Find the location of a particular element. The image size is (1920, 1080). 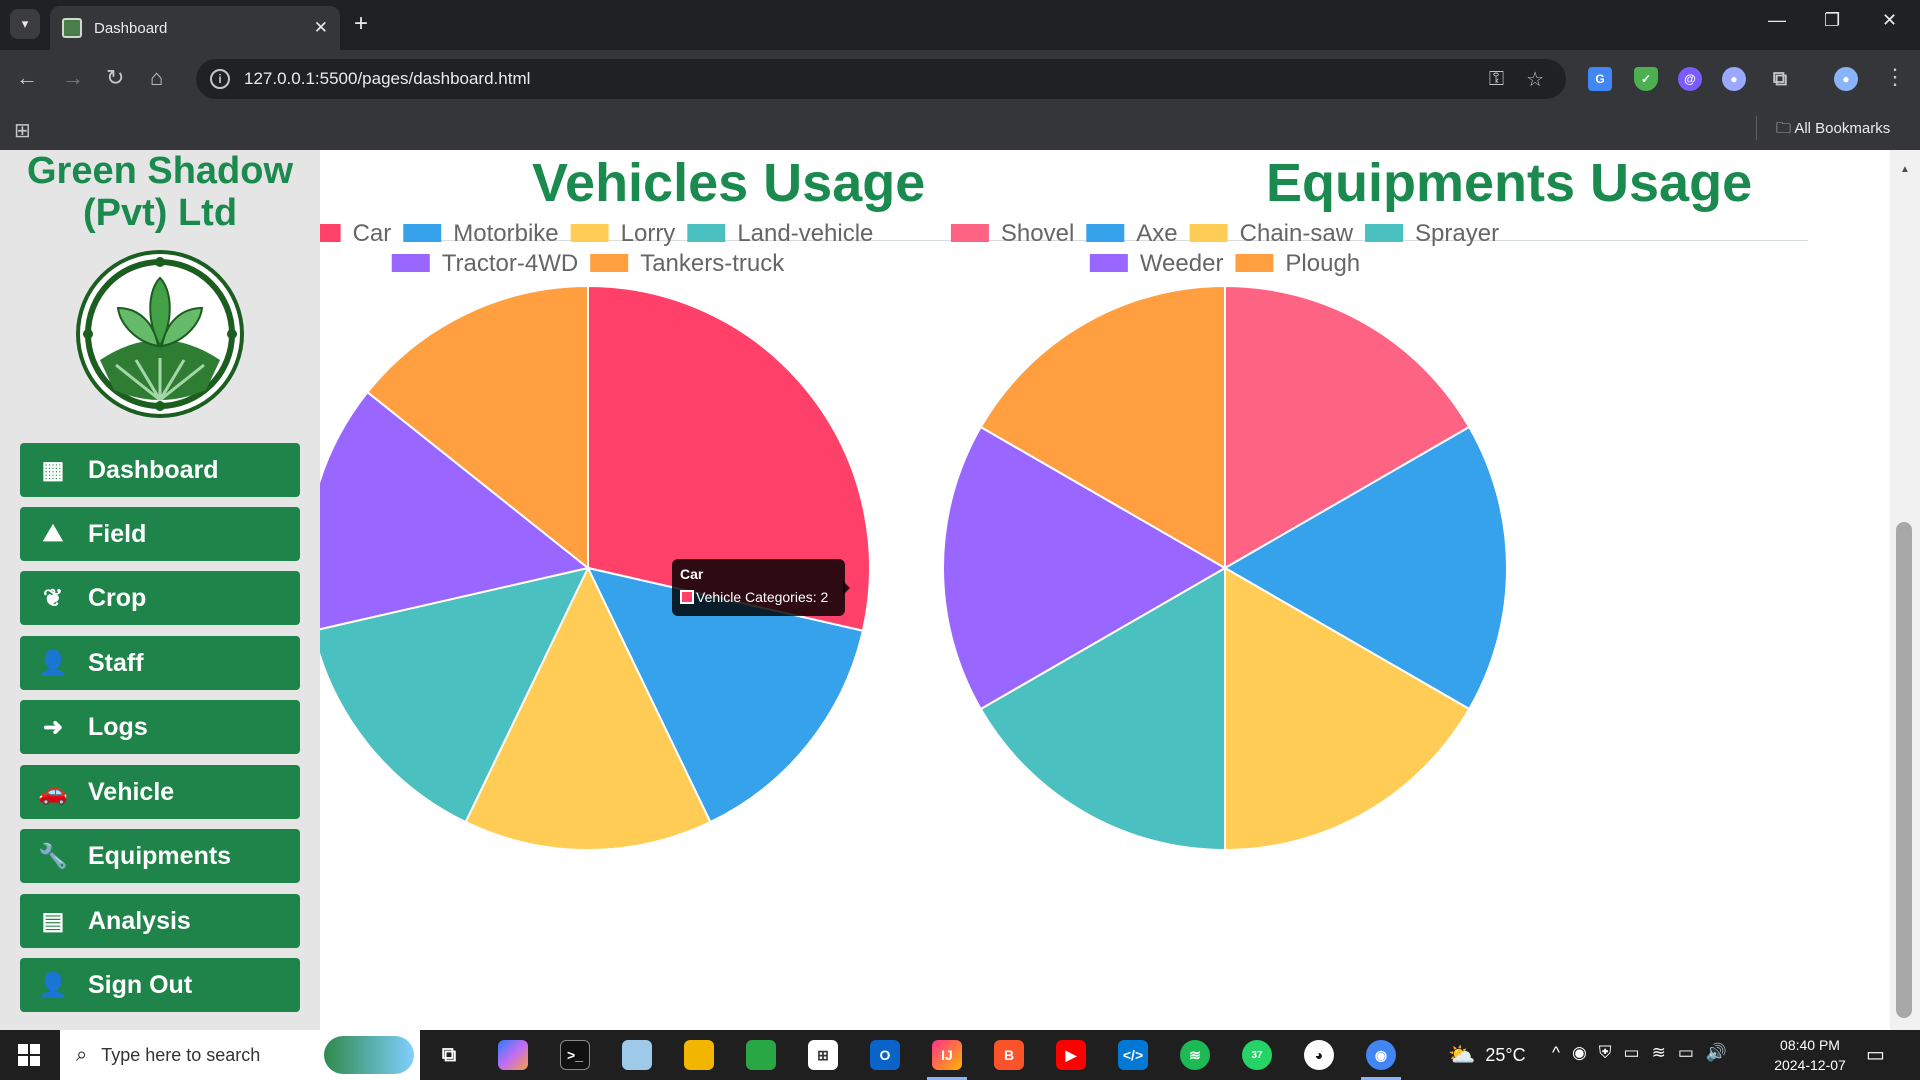

user-icon: 👤 is located at coordinates (53, 663).